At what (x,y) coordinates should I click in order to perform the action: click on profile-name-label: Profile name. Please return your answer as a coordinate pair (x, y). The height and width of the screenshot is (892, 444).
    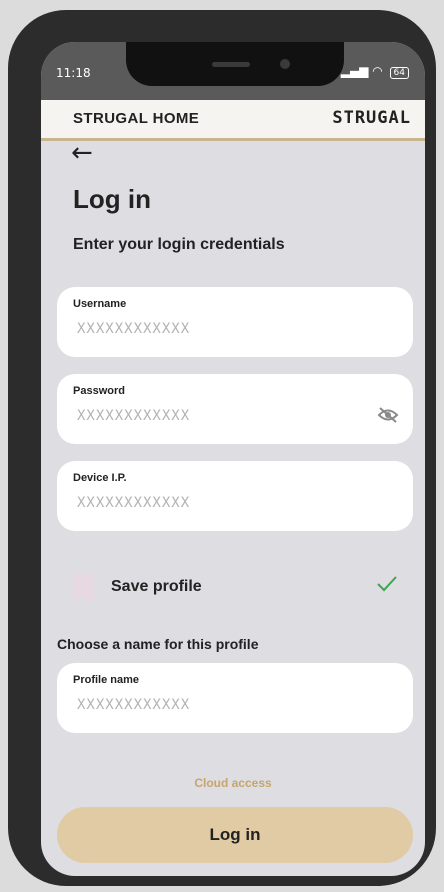
    Looking at the image, I should click on (106, 680).